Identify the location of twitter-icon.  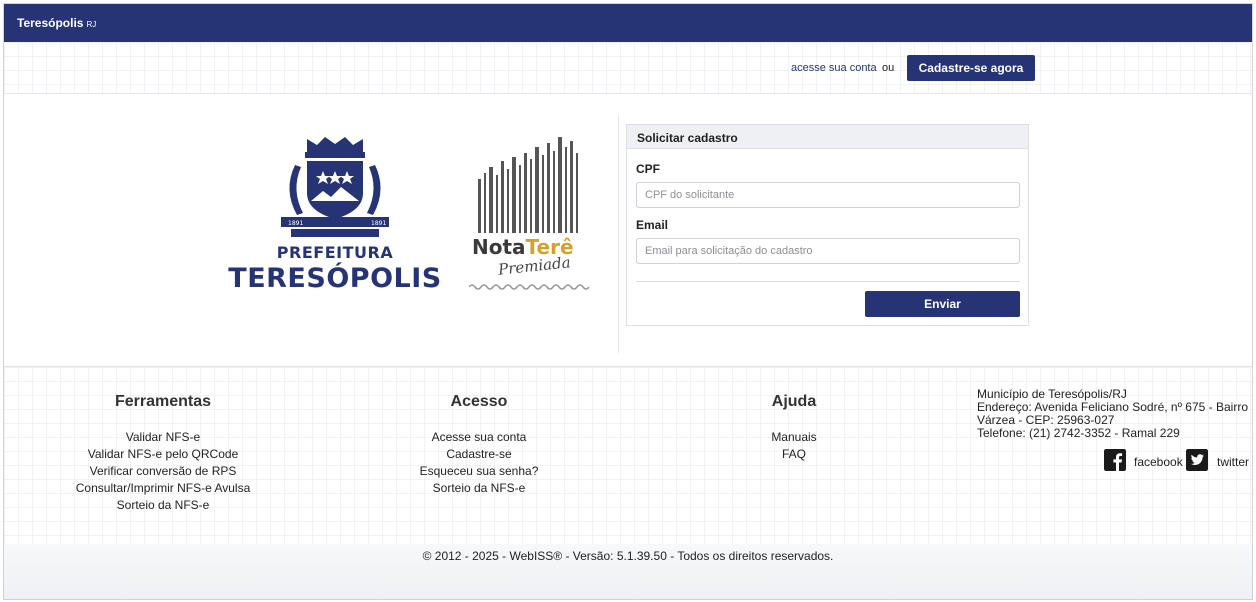
(1197, 460).